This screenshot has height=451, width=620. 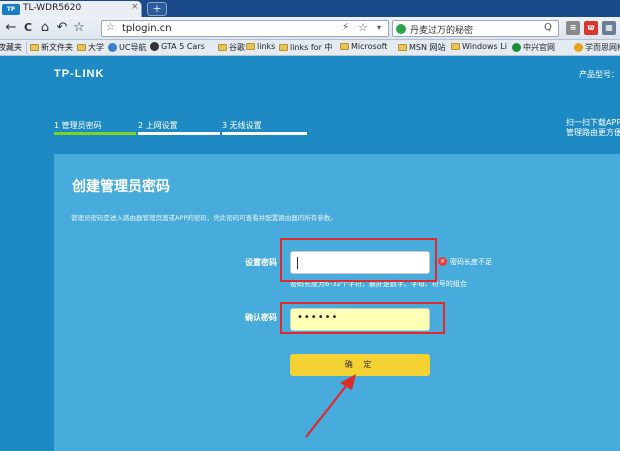 I want to click on annotation-box-set-password, so click(x=358, y=260).